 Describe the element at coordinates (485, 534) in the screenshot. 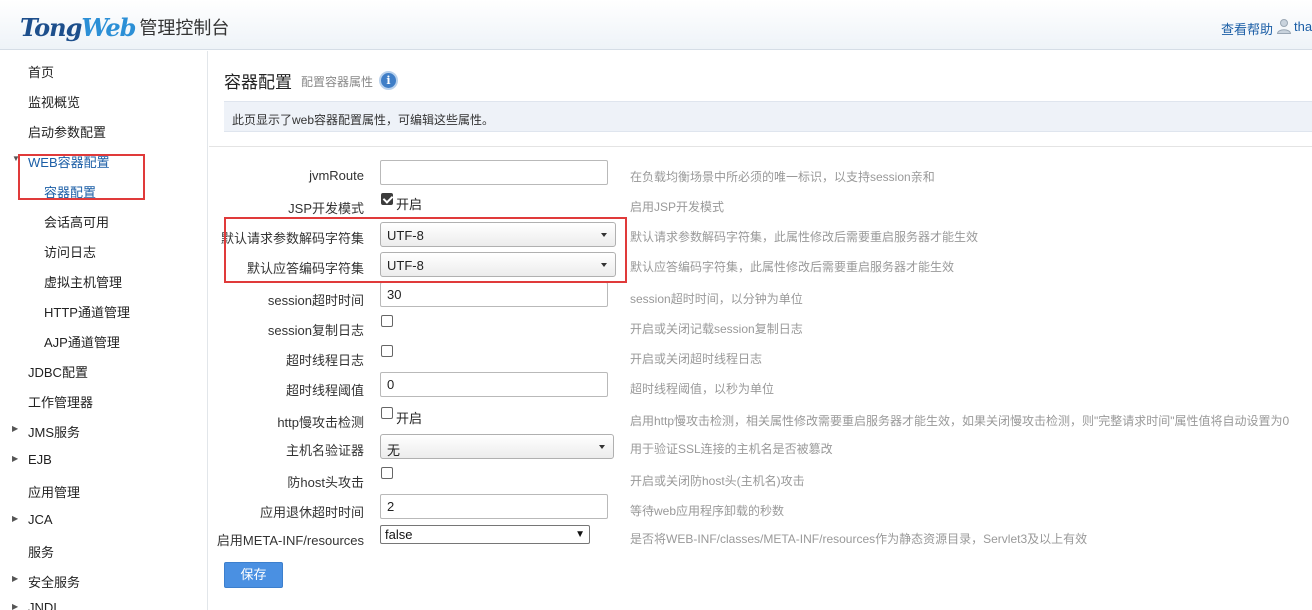

I see `meta-inf-resources-select: false ▼` at that location.